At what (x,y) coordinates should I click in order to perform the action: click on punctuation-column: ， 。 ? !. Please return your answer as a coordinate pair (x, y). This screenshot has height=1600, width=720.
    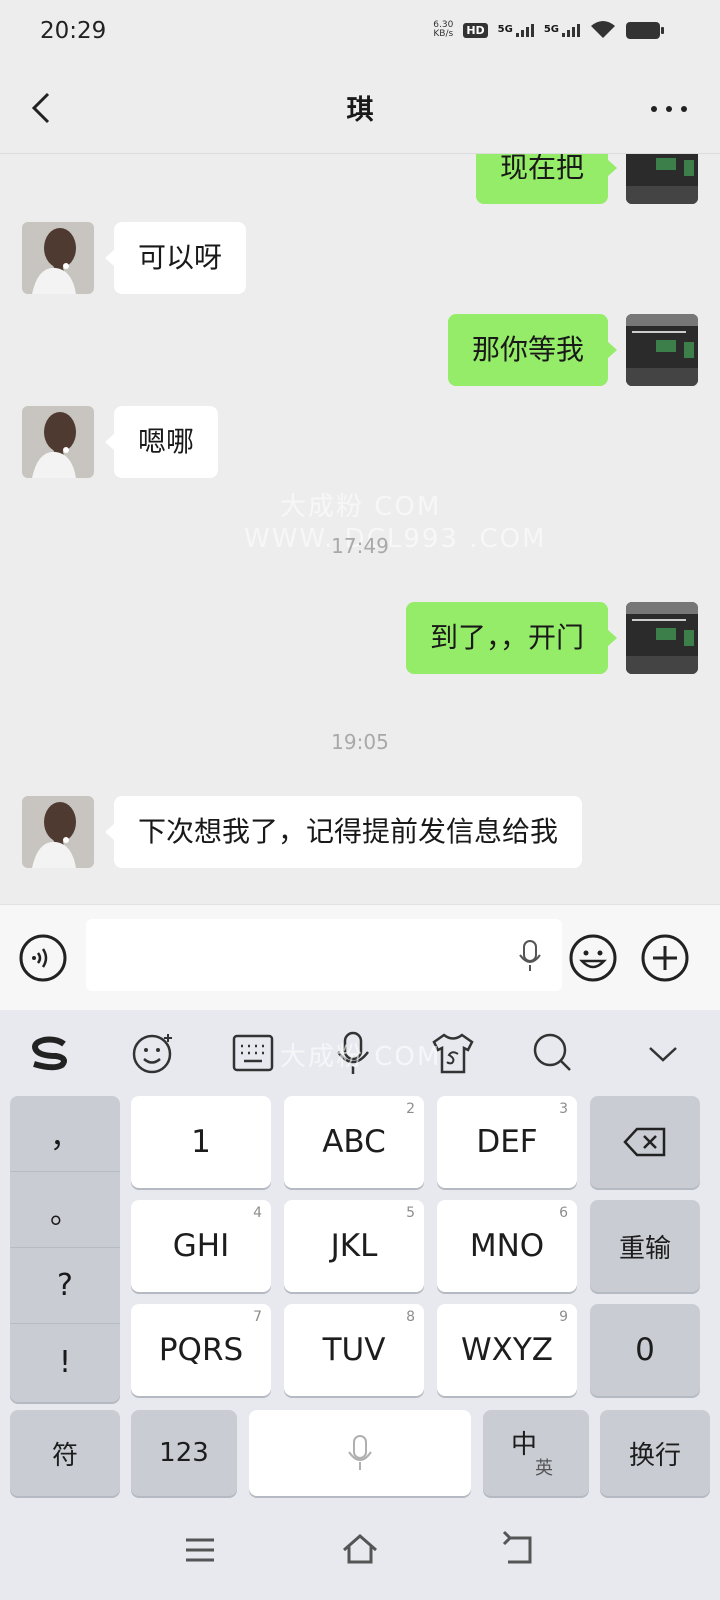
    Looking at the image, I should click on (65, 1249).